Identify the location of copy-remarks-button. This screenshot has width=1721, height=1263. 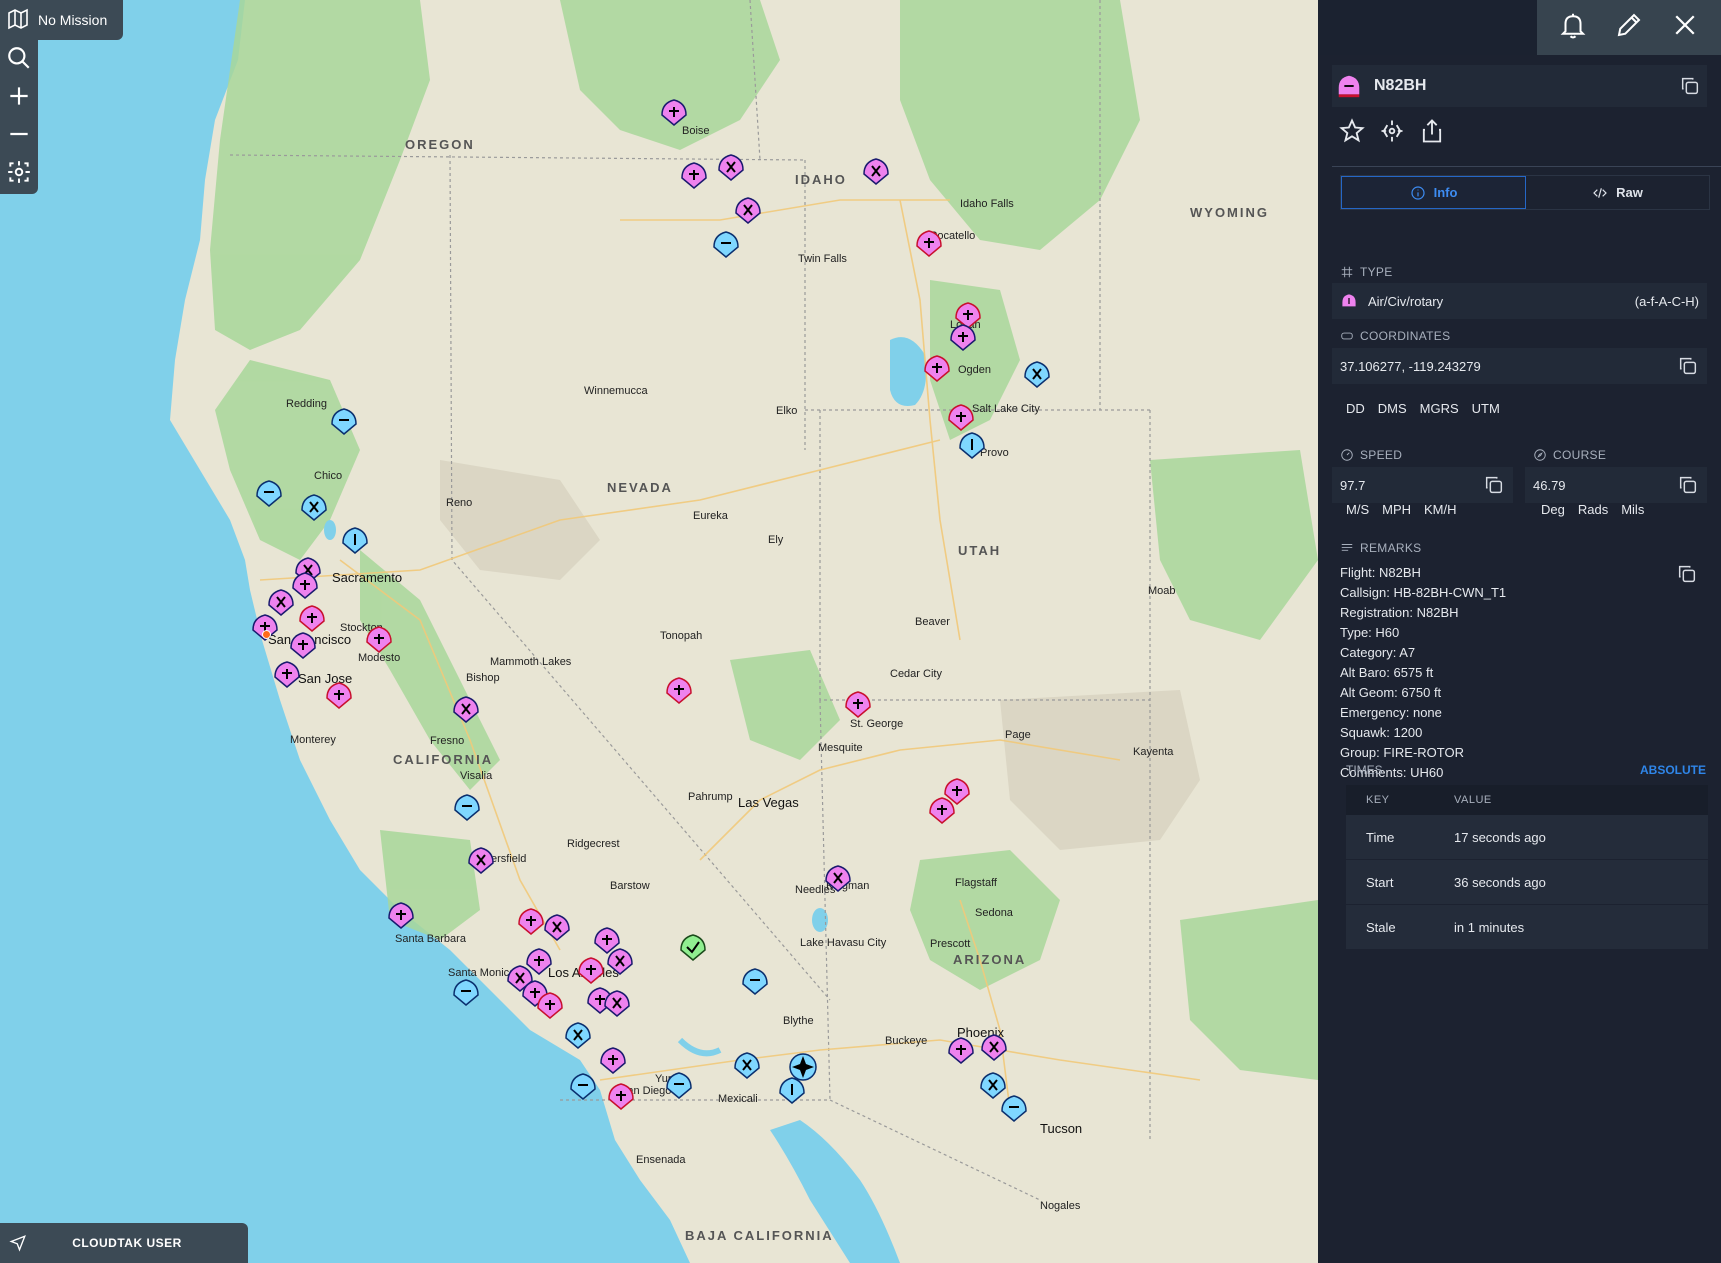
(1687, 574).